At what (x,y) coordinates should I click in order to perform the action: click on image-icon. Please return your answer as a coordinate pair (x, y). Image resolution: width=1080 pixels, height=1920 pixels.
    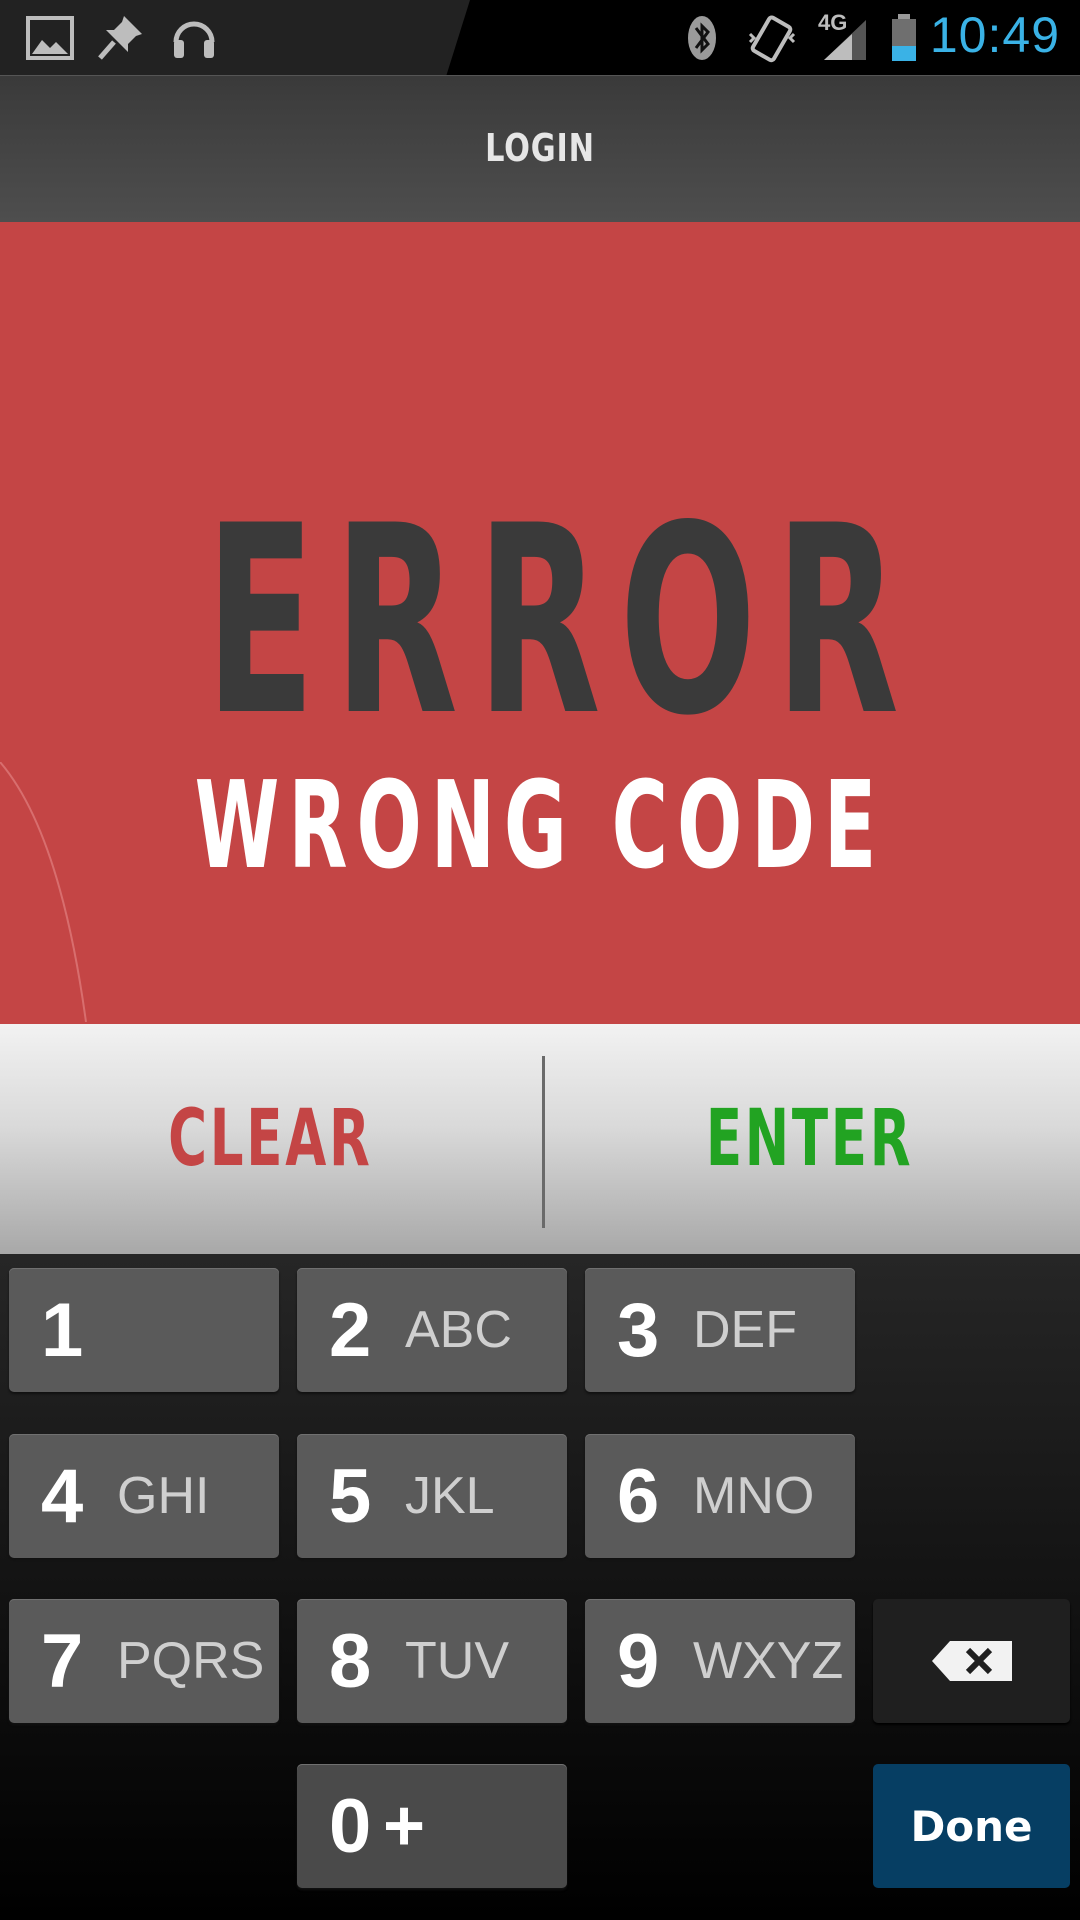
    Looking at the image, I should click on (50, 38).